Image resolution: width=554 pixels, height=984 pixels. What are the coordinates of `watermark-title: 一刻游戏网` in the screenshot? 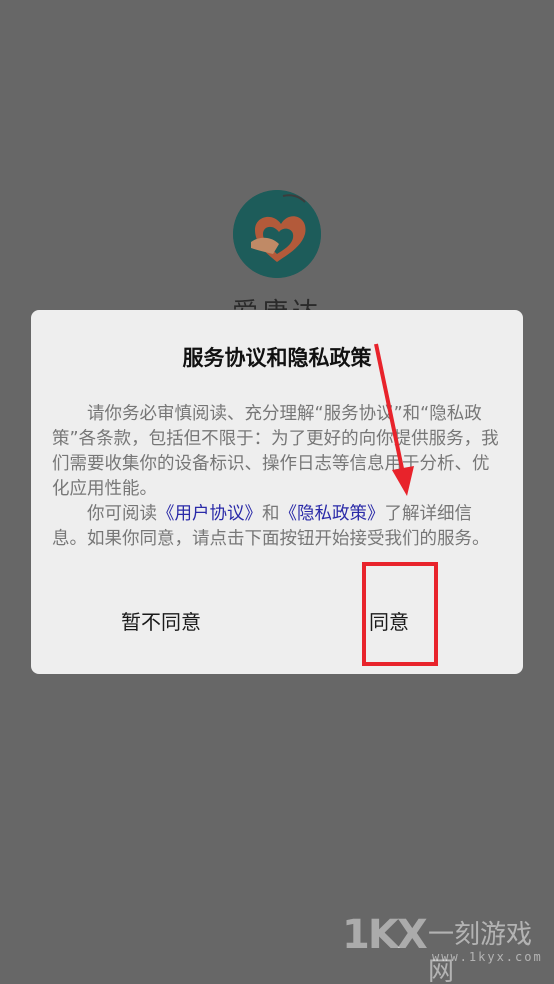 It's located at (480, 952).